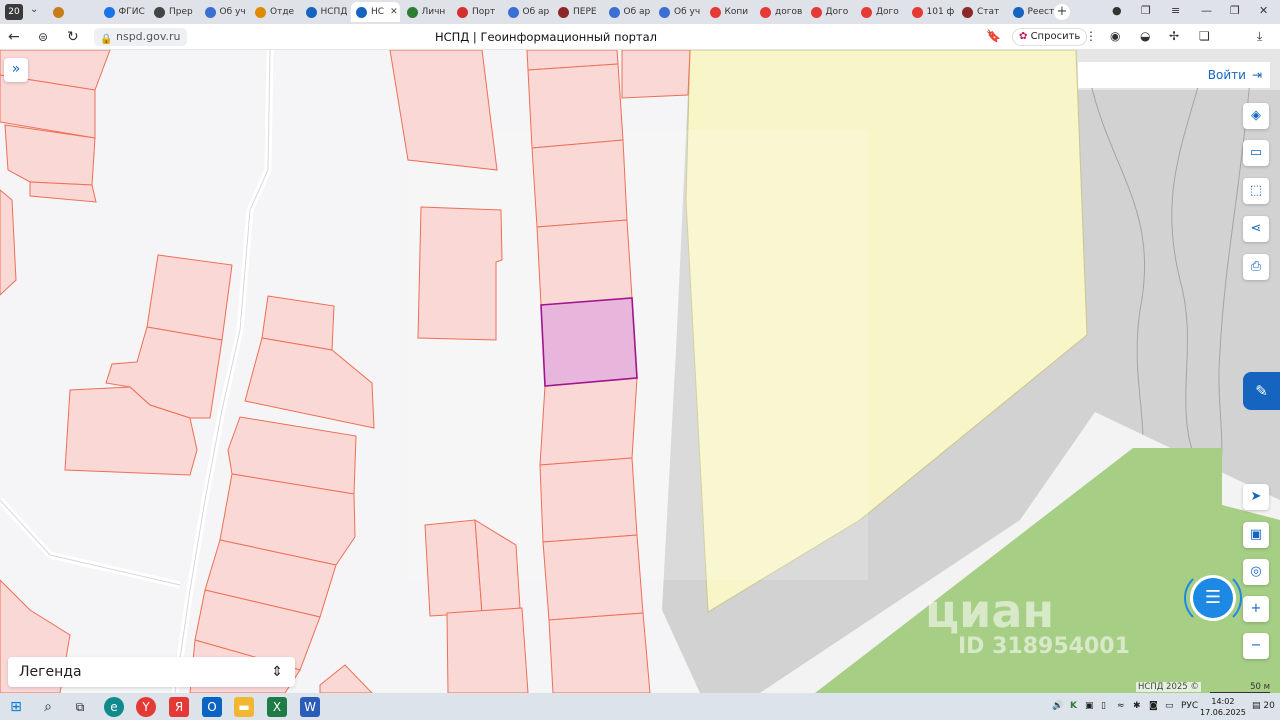  Describe the element at coordinates (1121, 706) in the screenshot. I see `tray-app-icon: ≈` at that location.